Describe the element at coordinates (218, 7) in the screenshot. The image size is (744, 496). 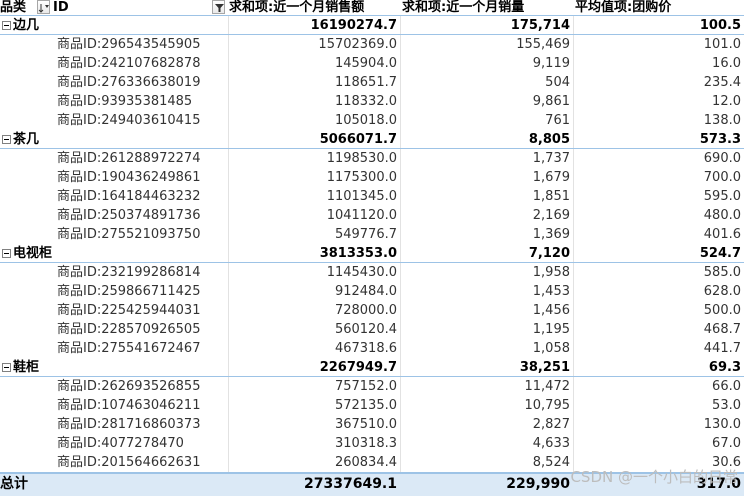
I see `filter-dropdown-icon` at that location.